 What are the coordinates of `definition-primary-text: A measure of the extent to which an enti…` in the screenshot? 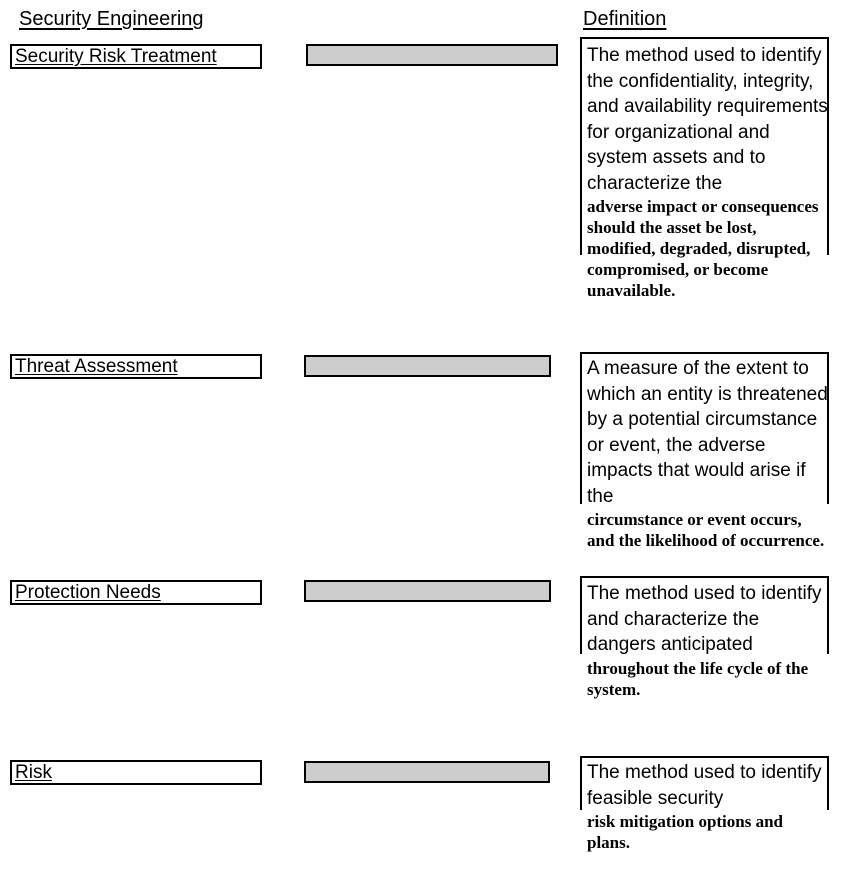 It's located at (707, 432).